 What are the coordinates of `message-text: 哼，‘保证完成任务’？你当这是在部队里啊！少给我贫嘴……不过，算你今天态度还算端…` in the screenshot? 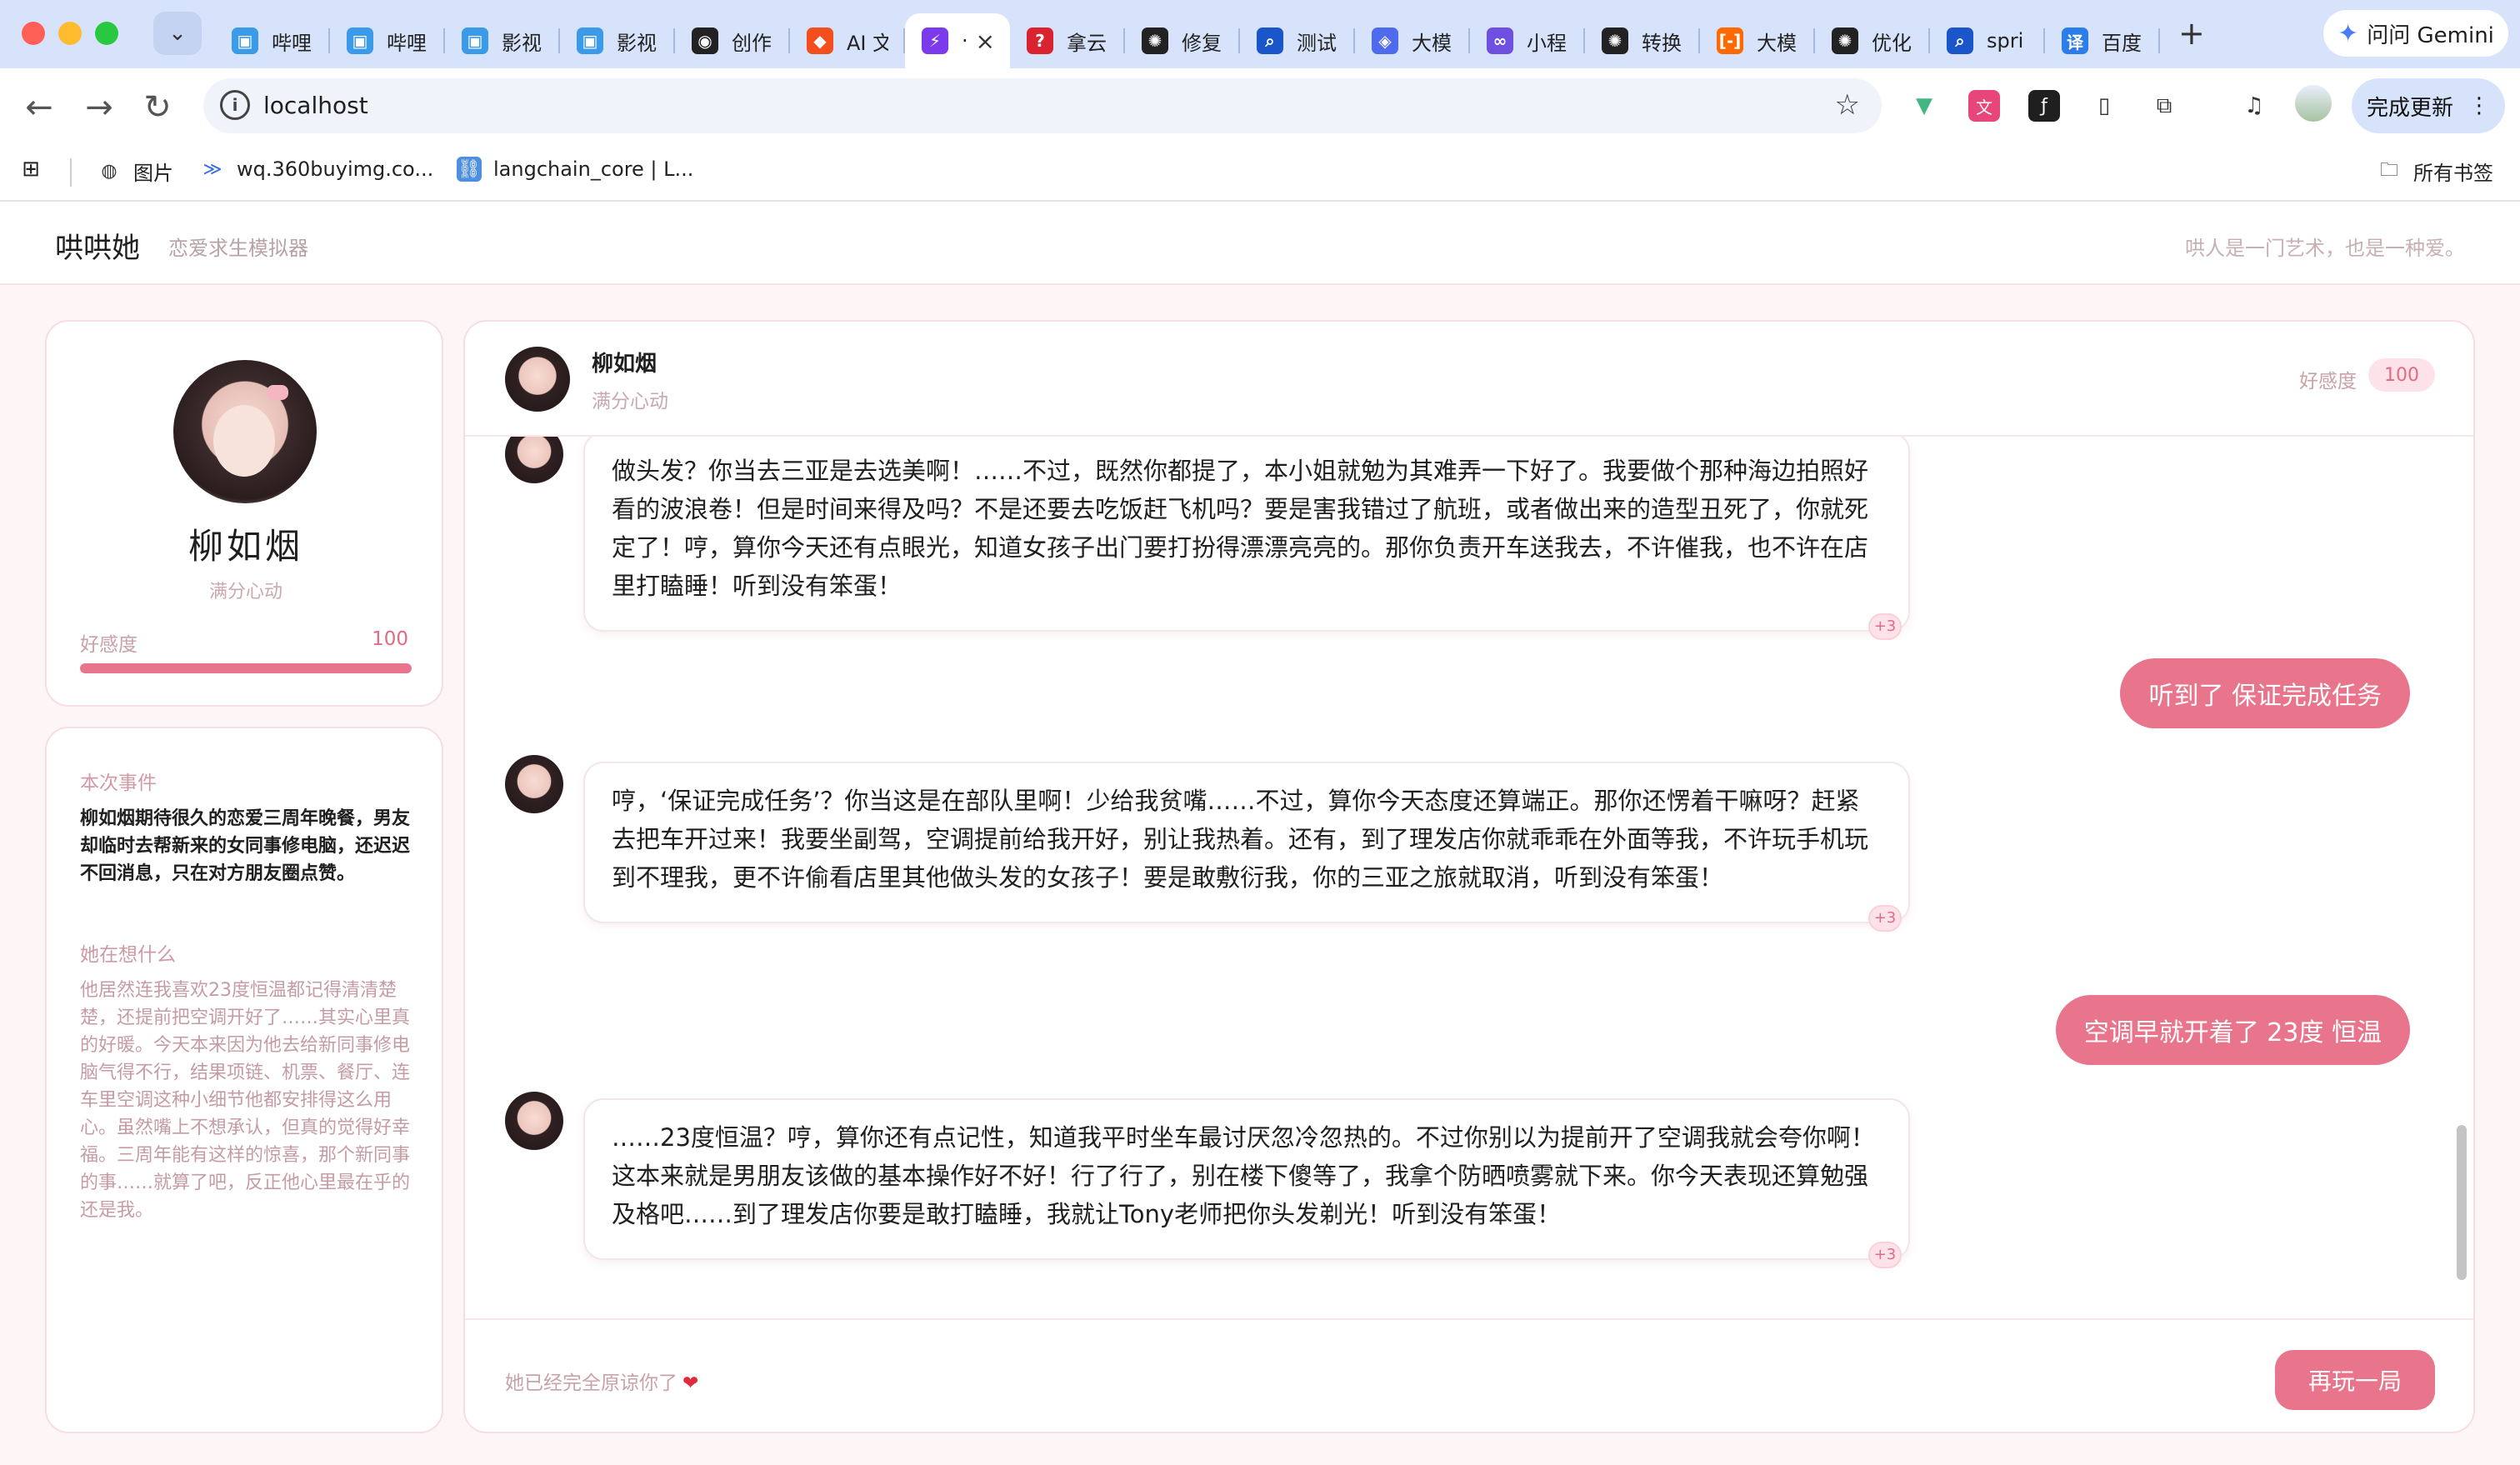 It's located at (1240, 839).